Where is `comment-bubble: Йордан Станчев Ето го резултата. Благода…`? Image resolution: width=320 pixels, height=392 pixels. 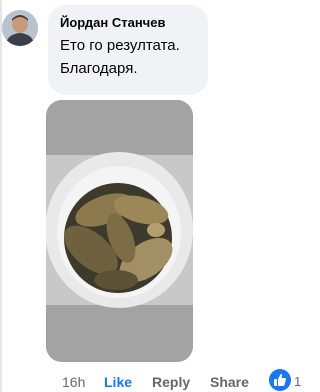
comment-bubble: Йордан Станчев Ето го резултата. Благода… is located at coordinates (128, 50).